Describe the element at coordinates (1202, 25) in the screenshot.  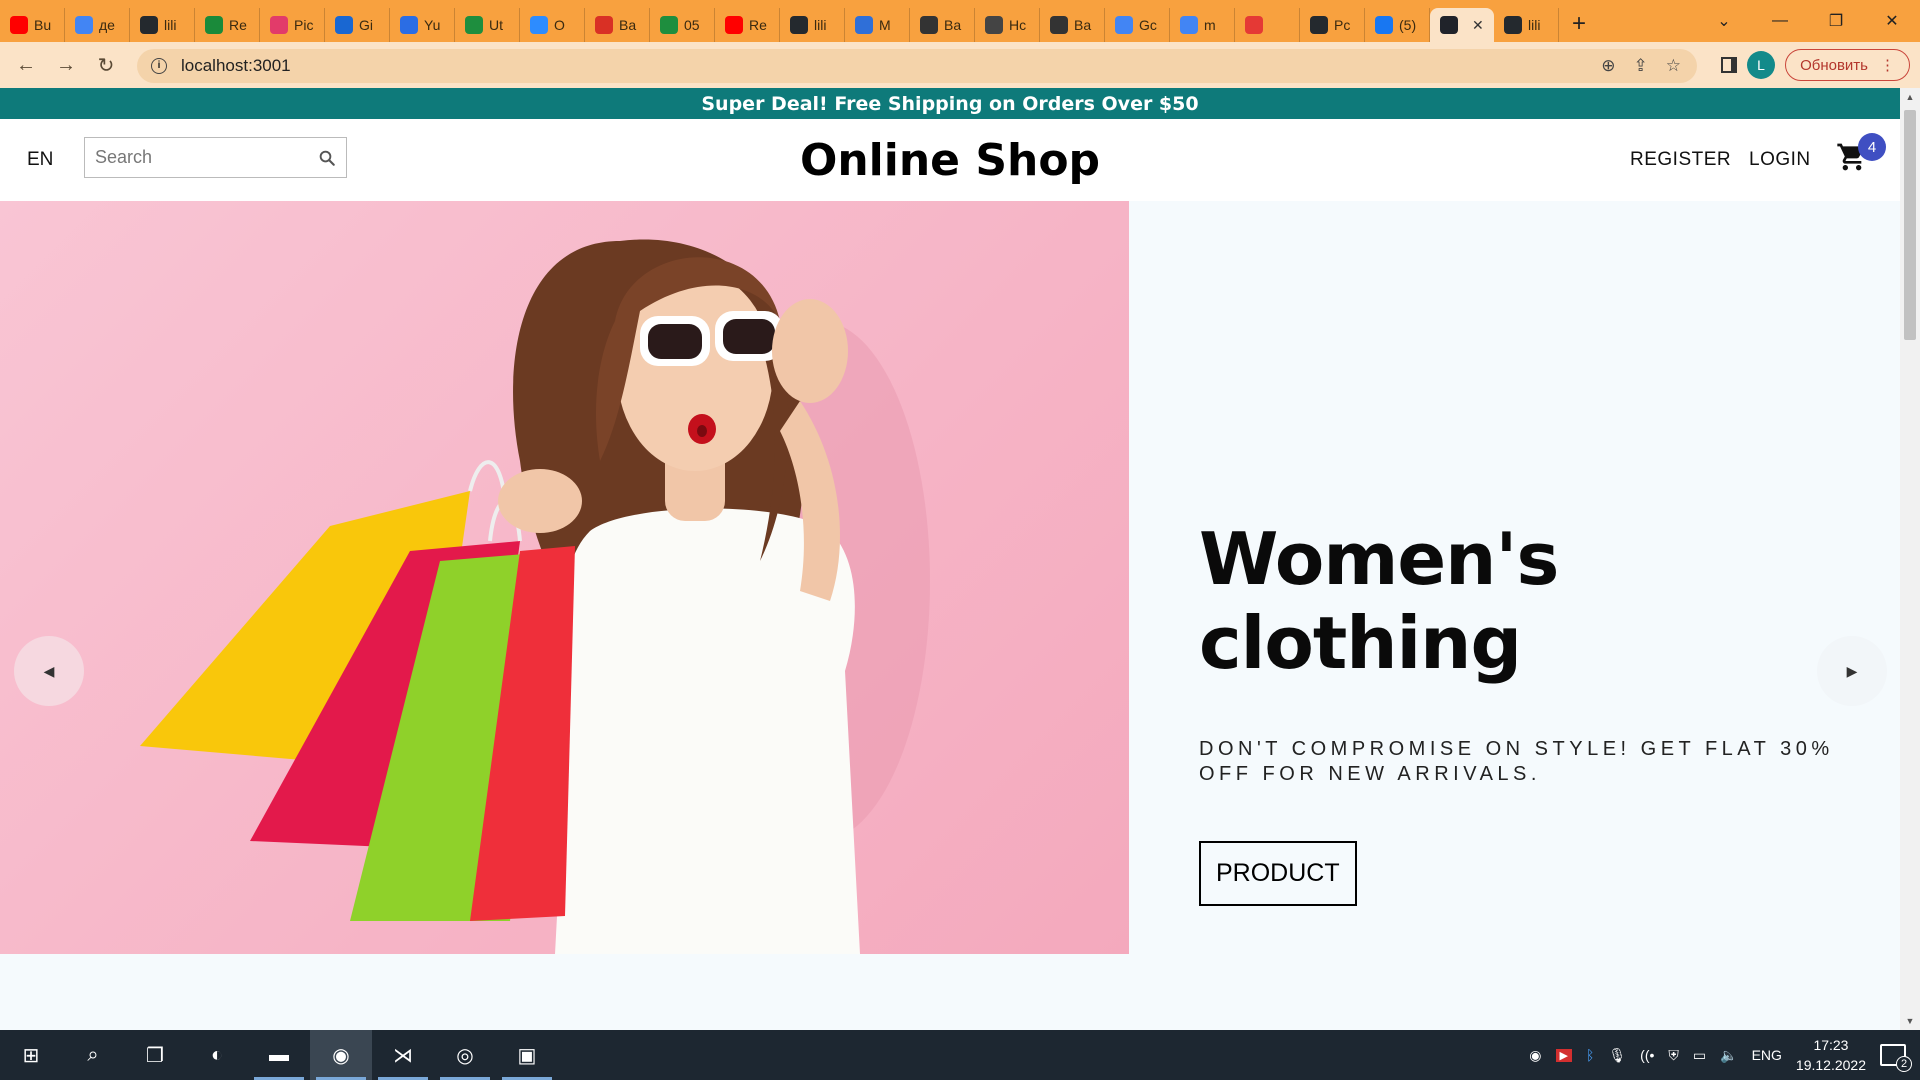
I see `browser-tab: m` at that location.